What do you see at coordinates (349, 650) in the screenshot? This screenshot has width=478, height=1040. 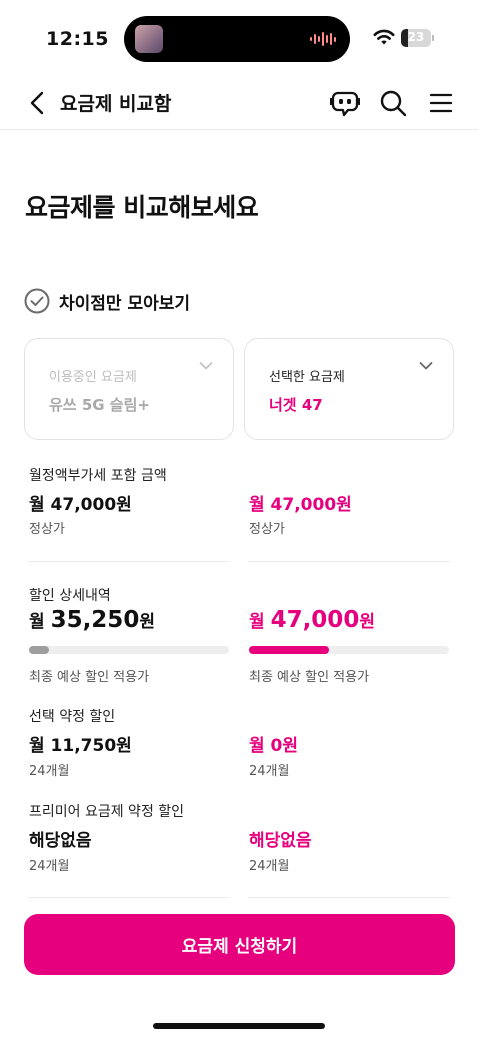 I see `selected-discount-bar` at bounding box center [349, 650].